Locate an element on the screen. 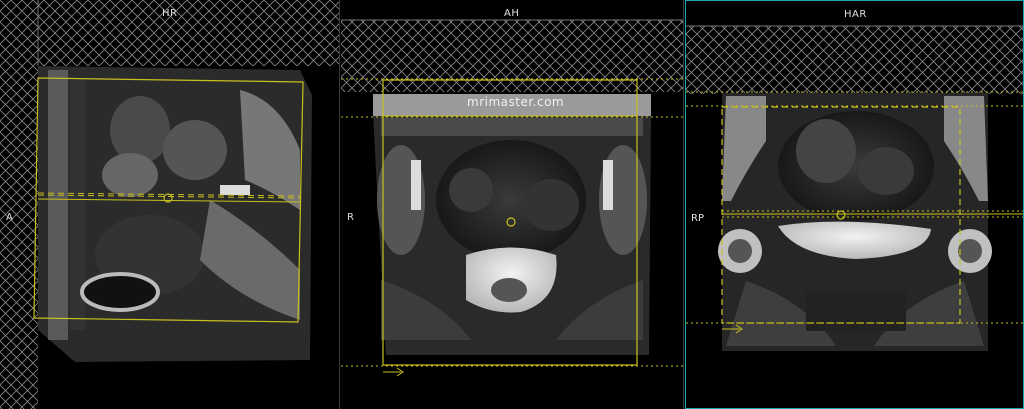 This screenshot has width=1024, height=409. sagittal-orientation-top: HR is located at coordinates (170, 13).